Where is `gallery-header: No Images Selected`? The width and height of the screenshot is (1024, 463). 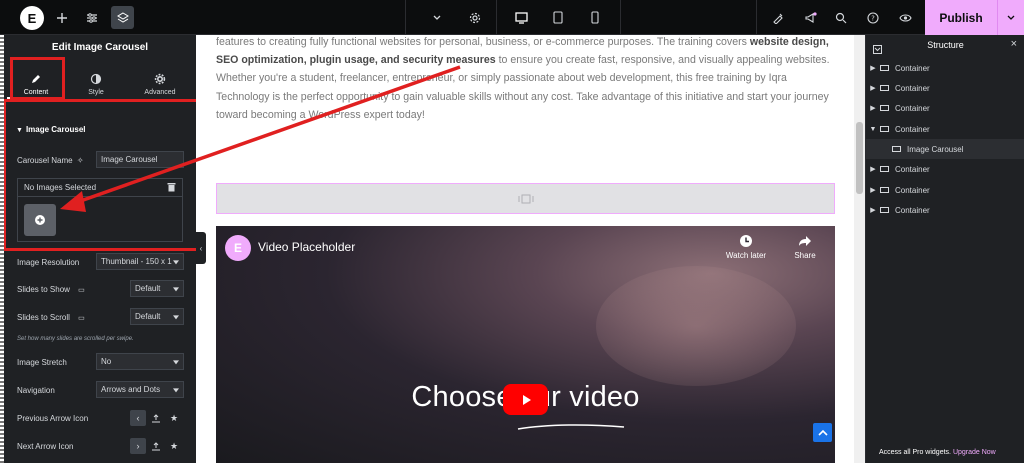 gallery-header: No Images Selected is located at coordinates (100, 188).